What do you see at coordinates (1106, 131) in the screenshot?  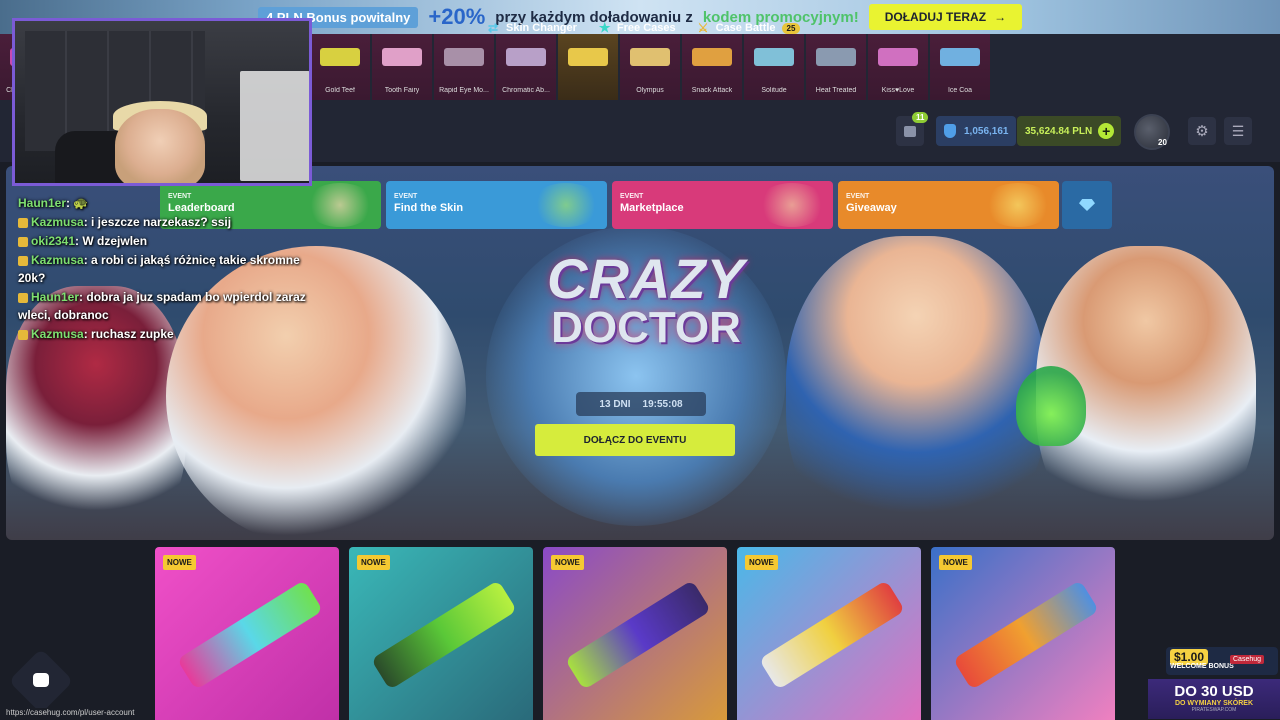 I see `deposit-plus-icon: +` at bounding box center [1106, 131].